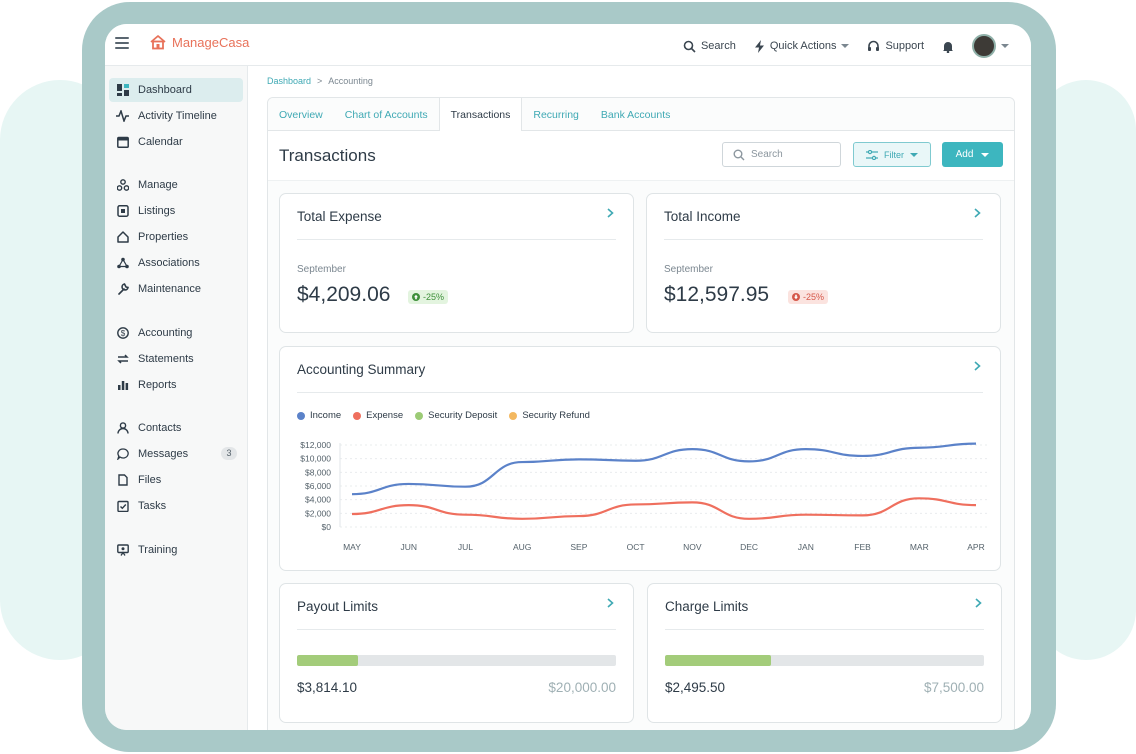  What do you see at coordinates (972, 154) in the screenshot?
I see `add-button: Add` at bounding box center [972, 154].